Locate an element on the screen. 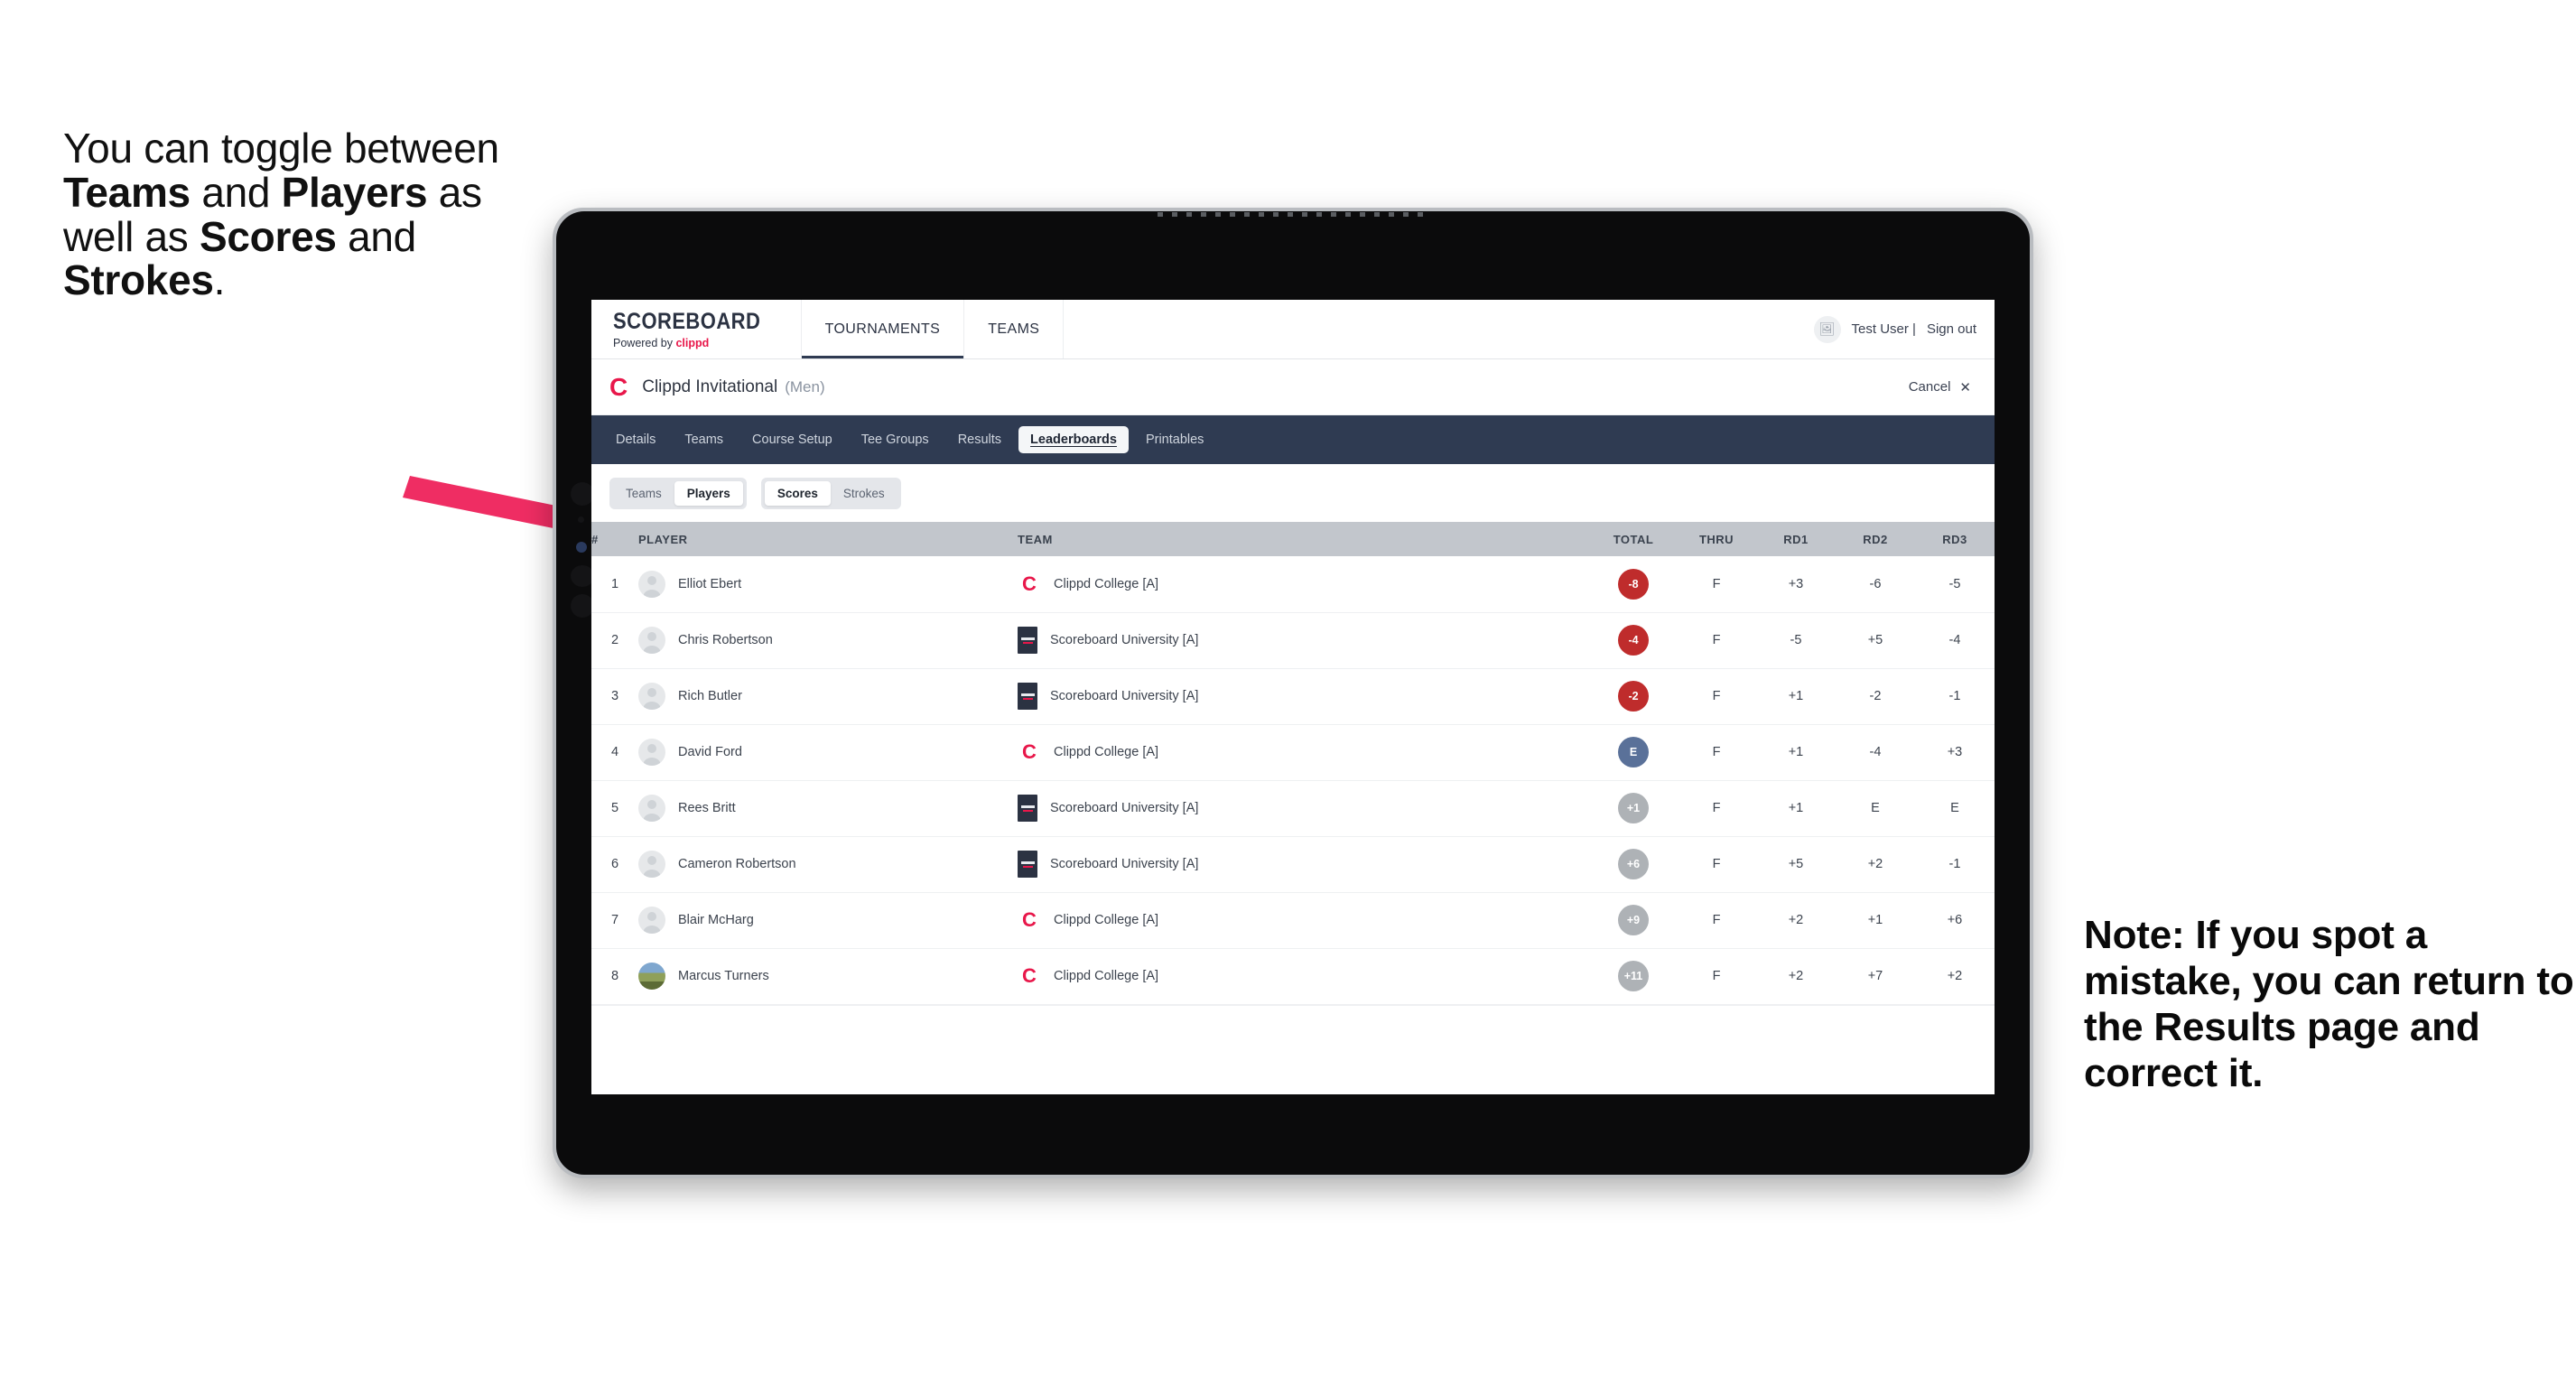 This screenshot has height=1386, width=2576. cell-rd1: +3 is located at coordinates (1796, 585).